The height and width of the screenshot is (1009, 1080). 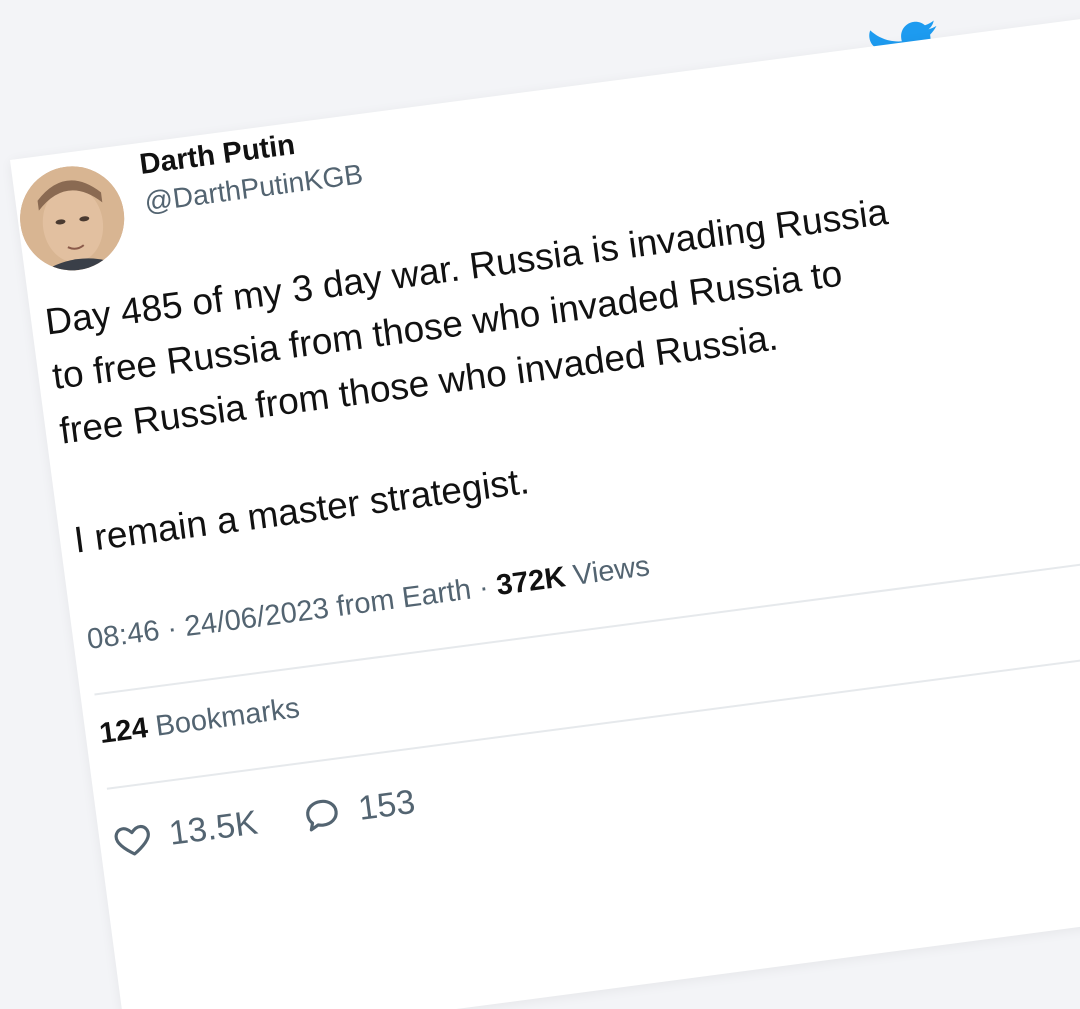 I want to click on speech-bubble-icon, so click(x=321, y=815).